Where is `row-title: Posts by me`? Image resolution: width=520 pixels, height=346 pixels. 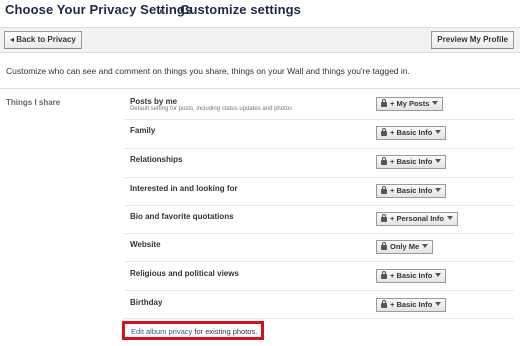 row-title: Posts by me is located at coordinates (154, 101).